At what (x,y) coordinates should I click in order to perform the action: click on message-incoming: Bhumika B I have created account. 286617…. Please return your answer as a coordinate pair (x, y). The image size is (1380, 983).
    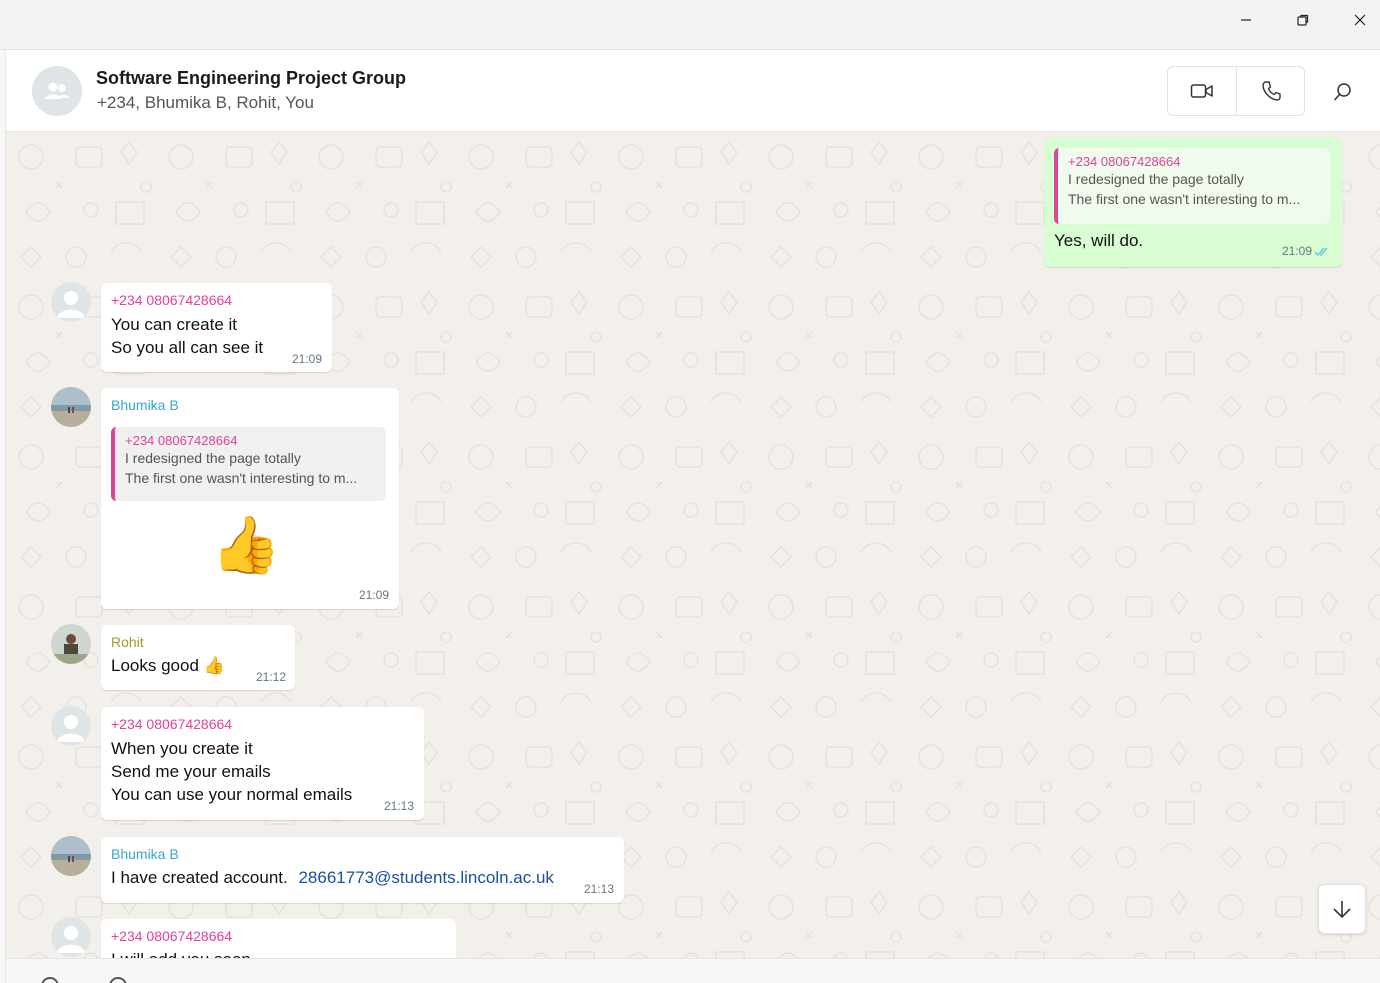
    Looking at the image, I should click on (362, 870).